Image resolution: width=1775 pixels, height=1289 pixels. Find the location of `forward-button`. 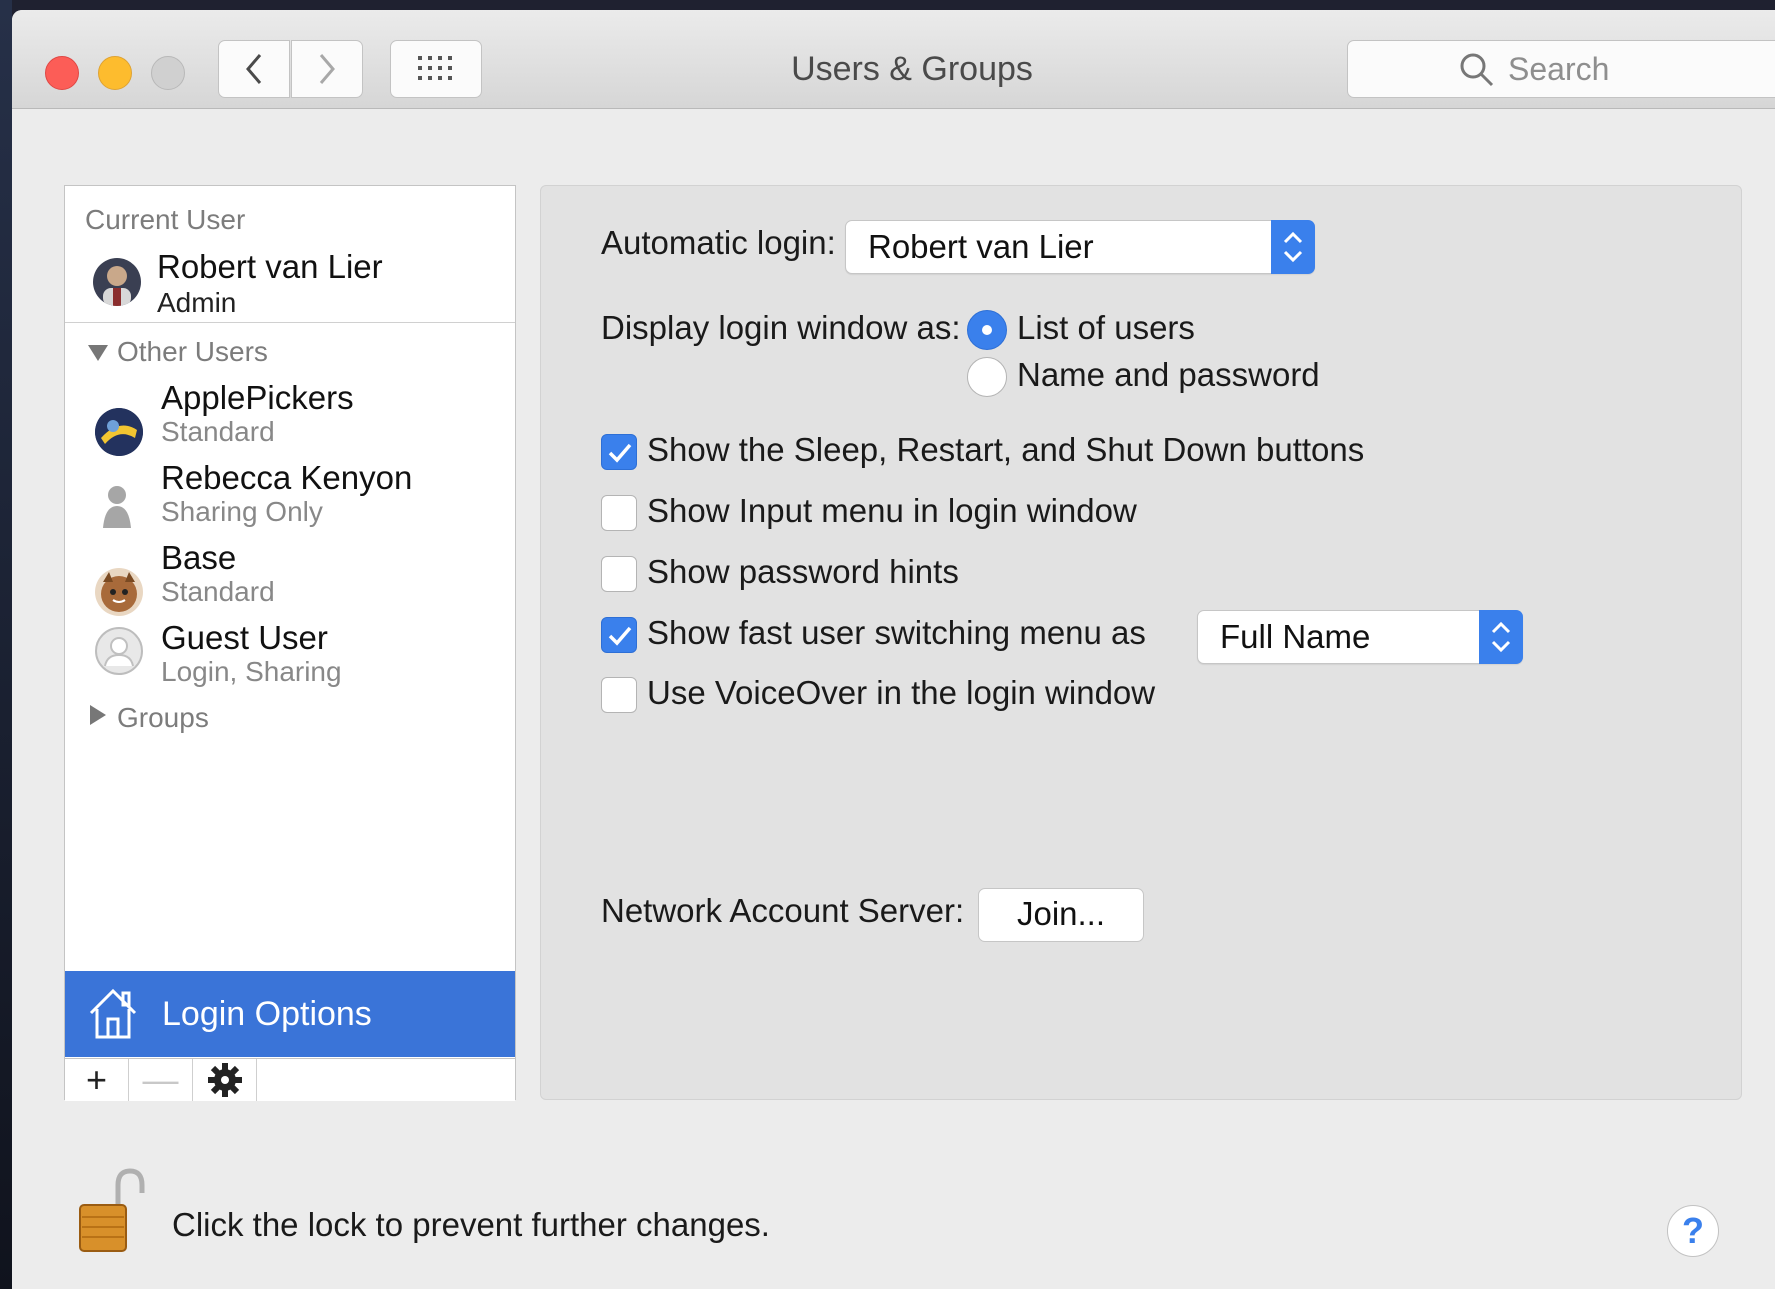

forward-button is located at coordinates (327, 69).